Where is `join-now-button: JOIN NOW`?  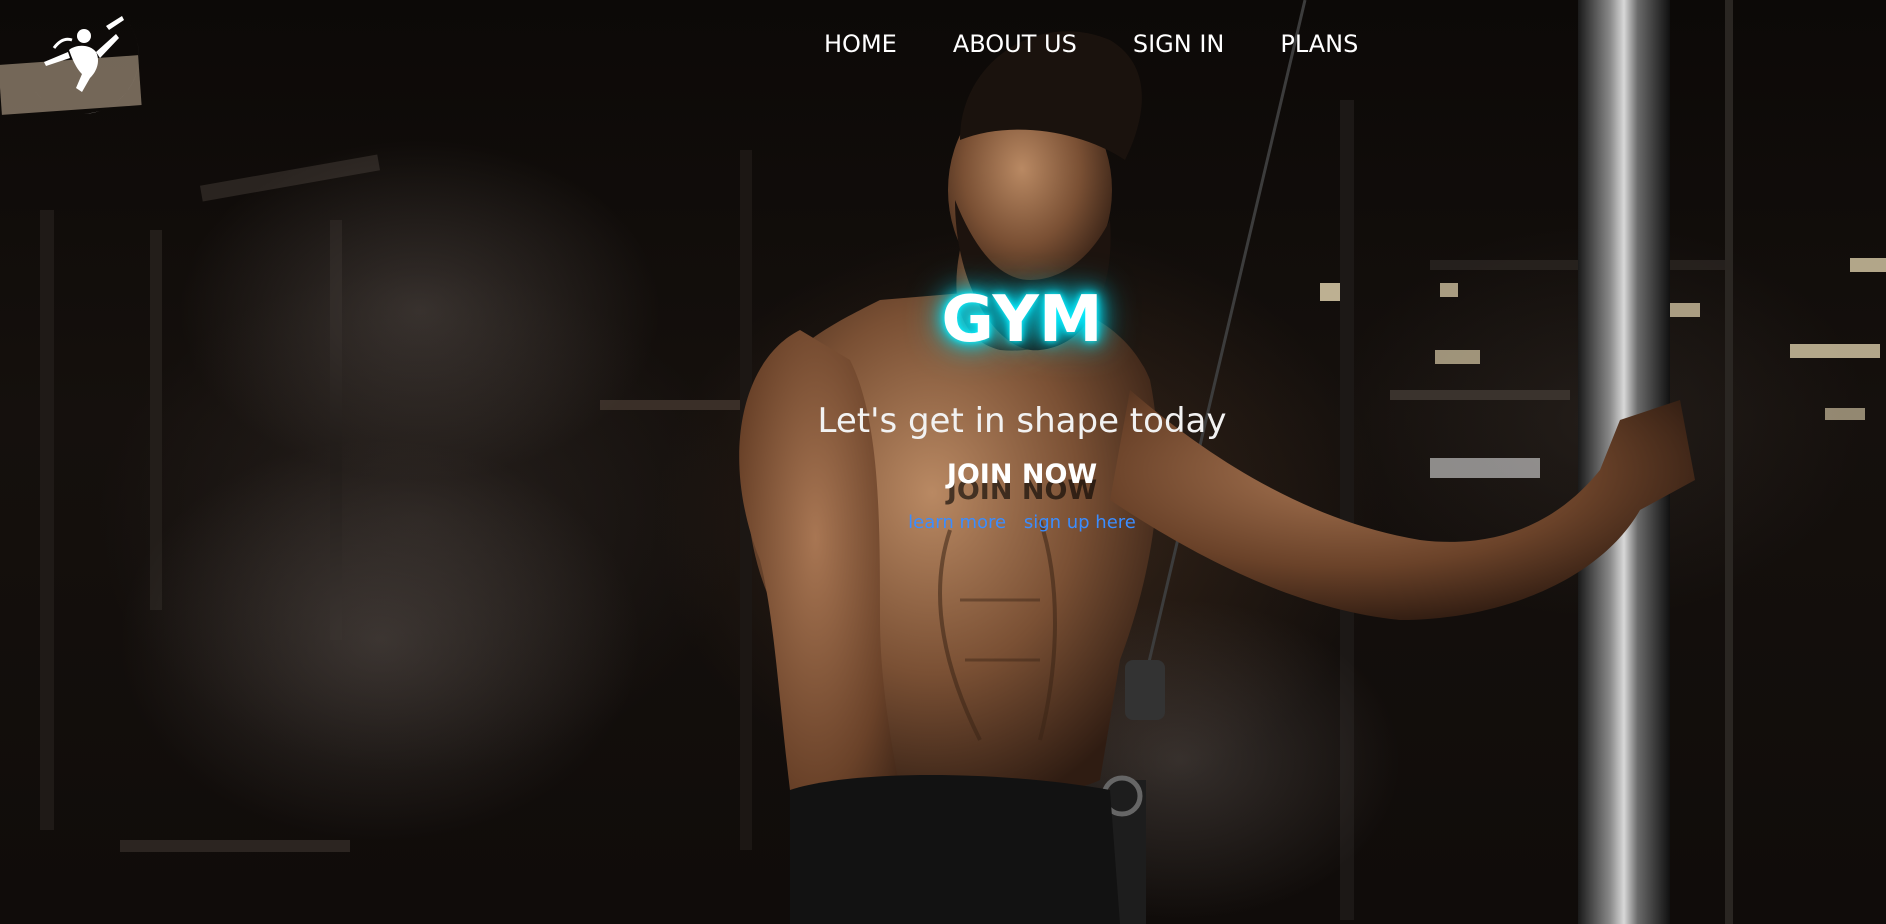 join-now-button: JOIN NOW is located at coordinates (1022, 475).